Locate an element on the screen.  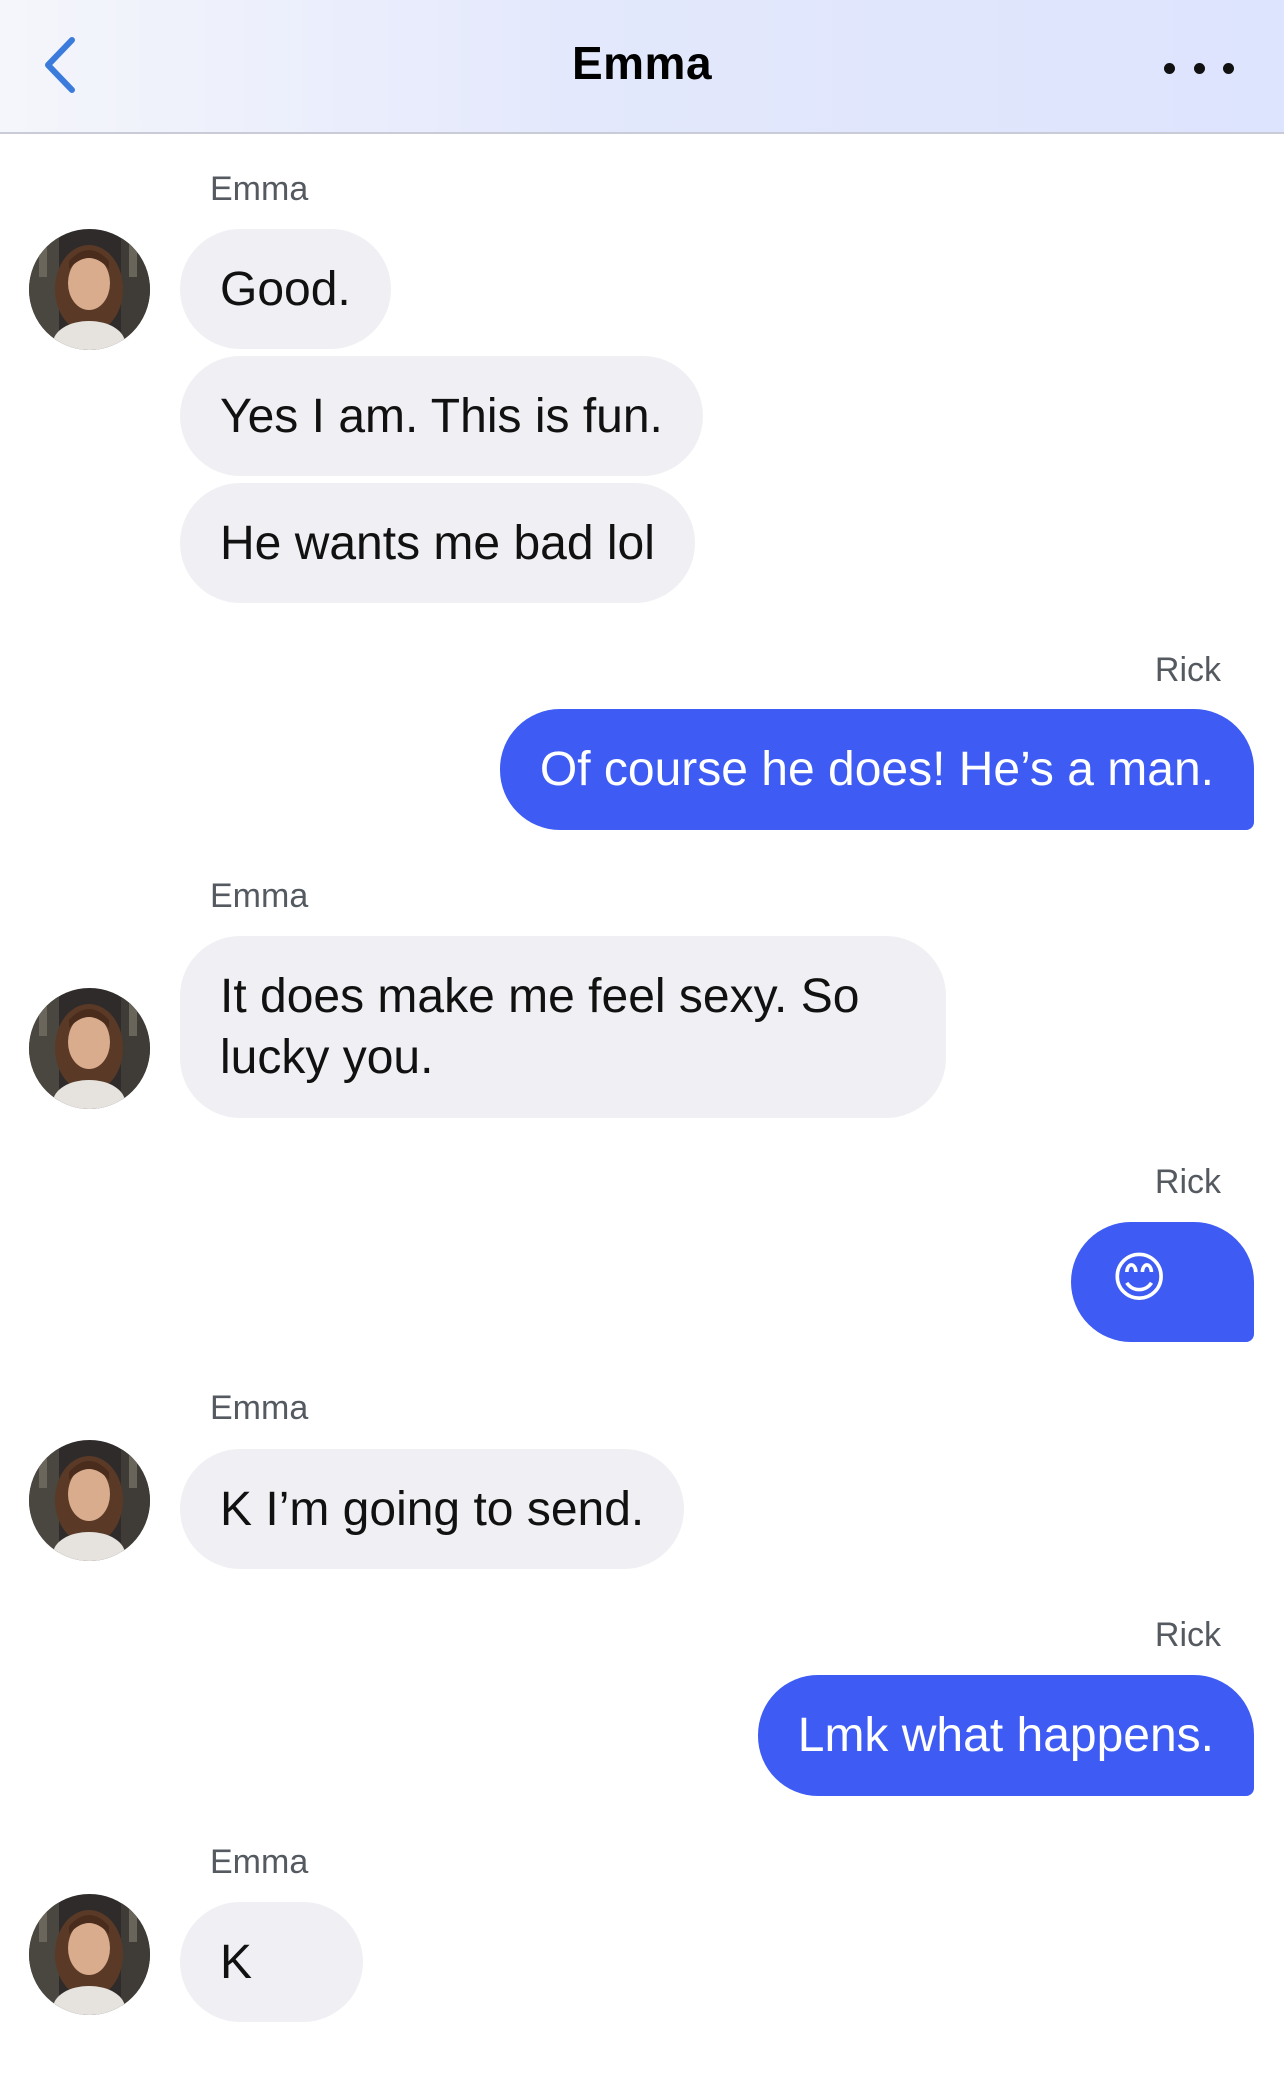
message-bubble-incoming: Good. is located at coordinates (285, 289).